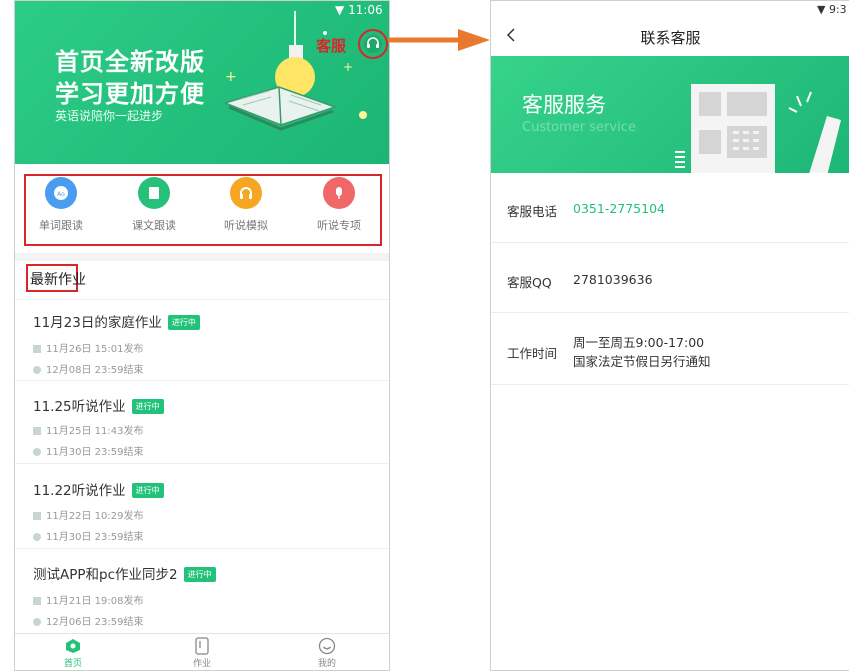 This screenshot has width=849, height=671. I want to click on publish-line: 11月26日 15:01发布, so click(88, 347).